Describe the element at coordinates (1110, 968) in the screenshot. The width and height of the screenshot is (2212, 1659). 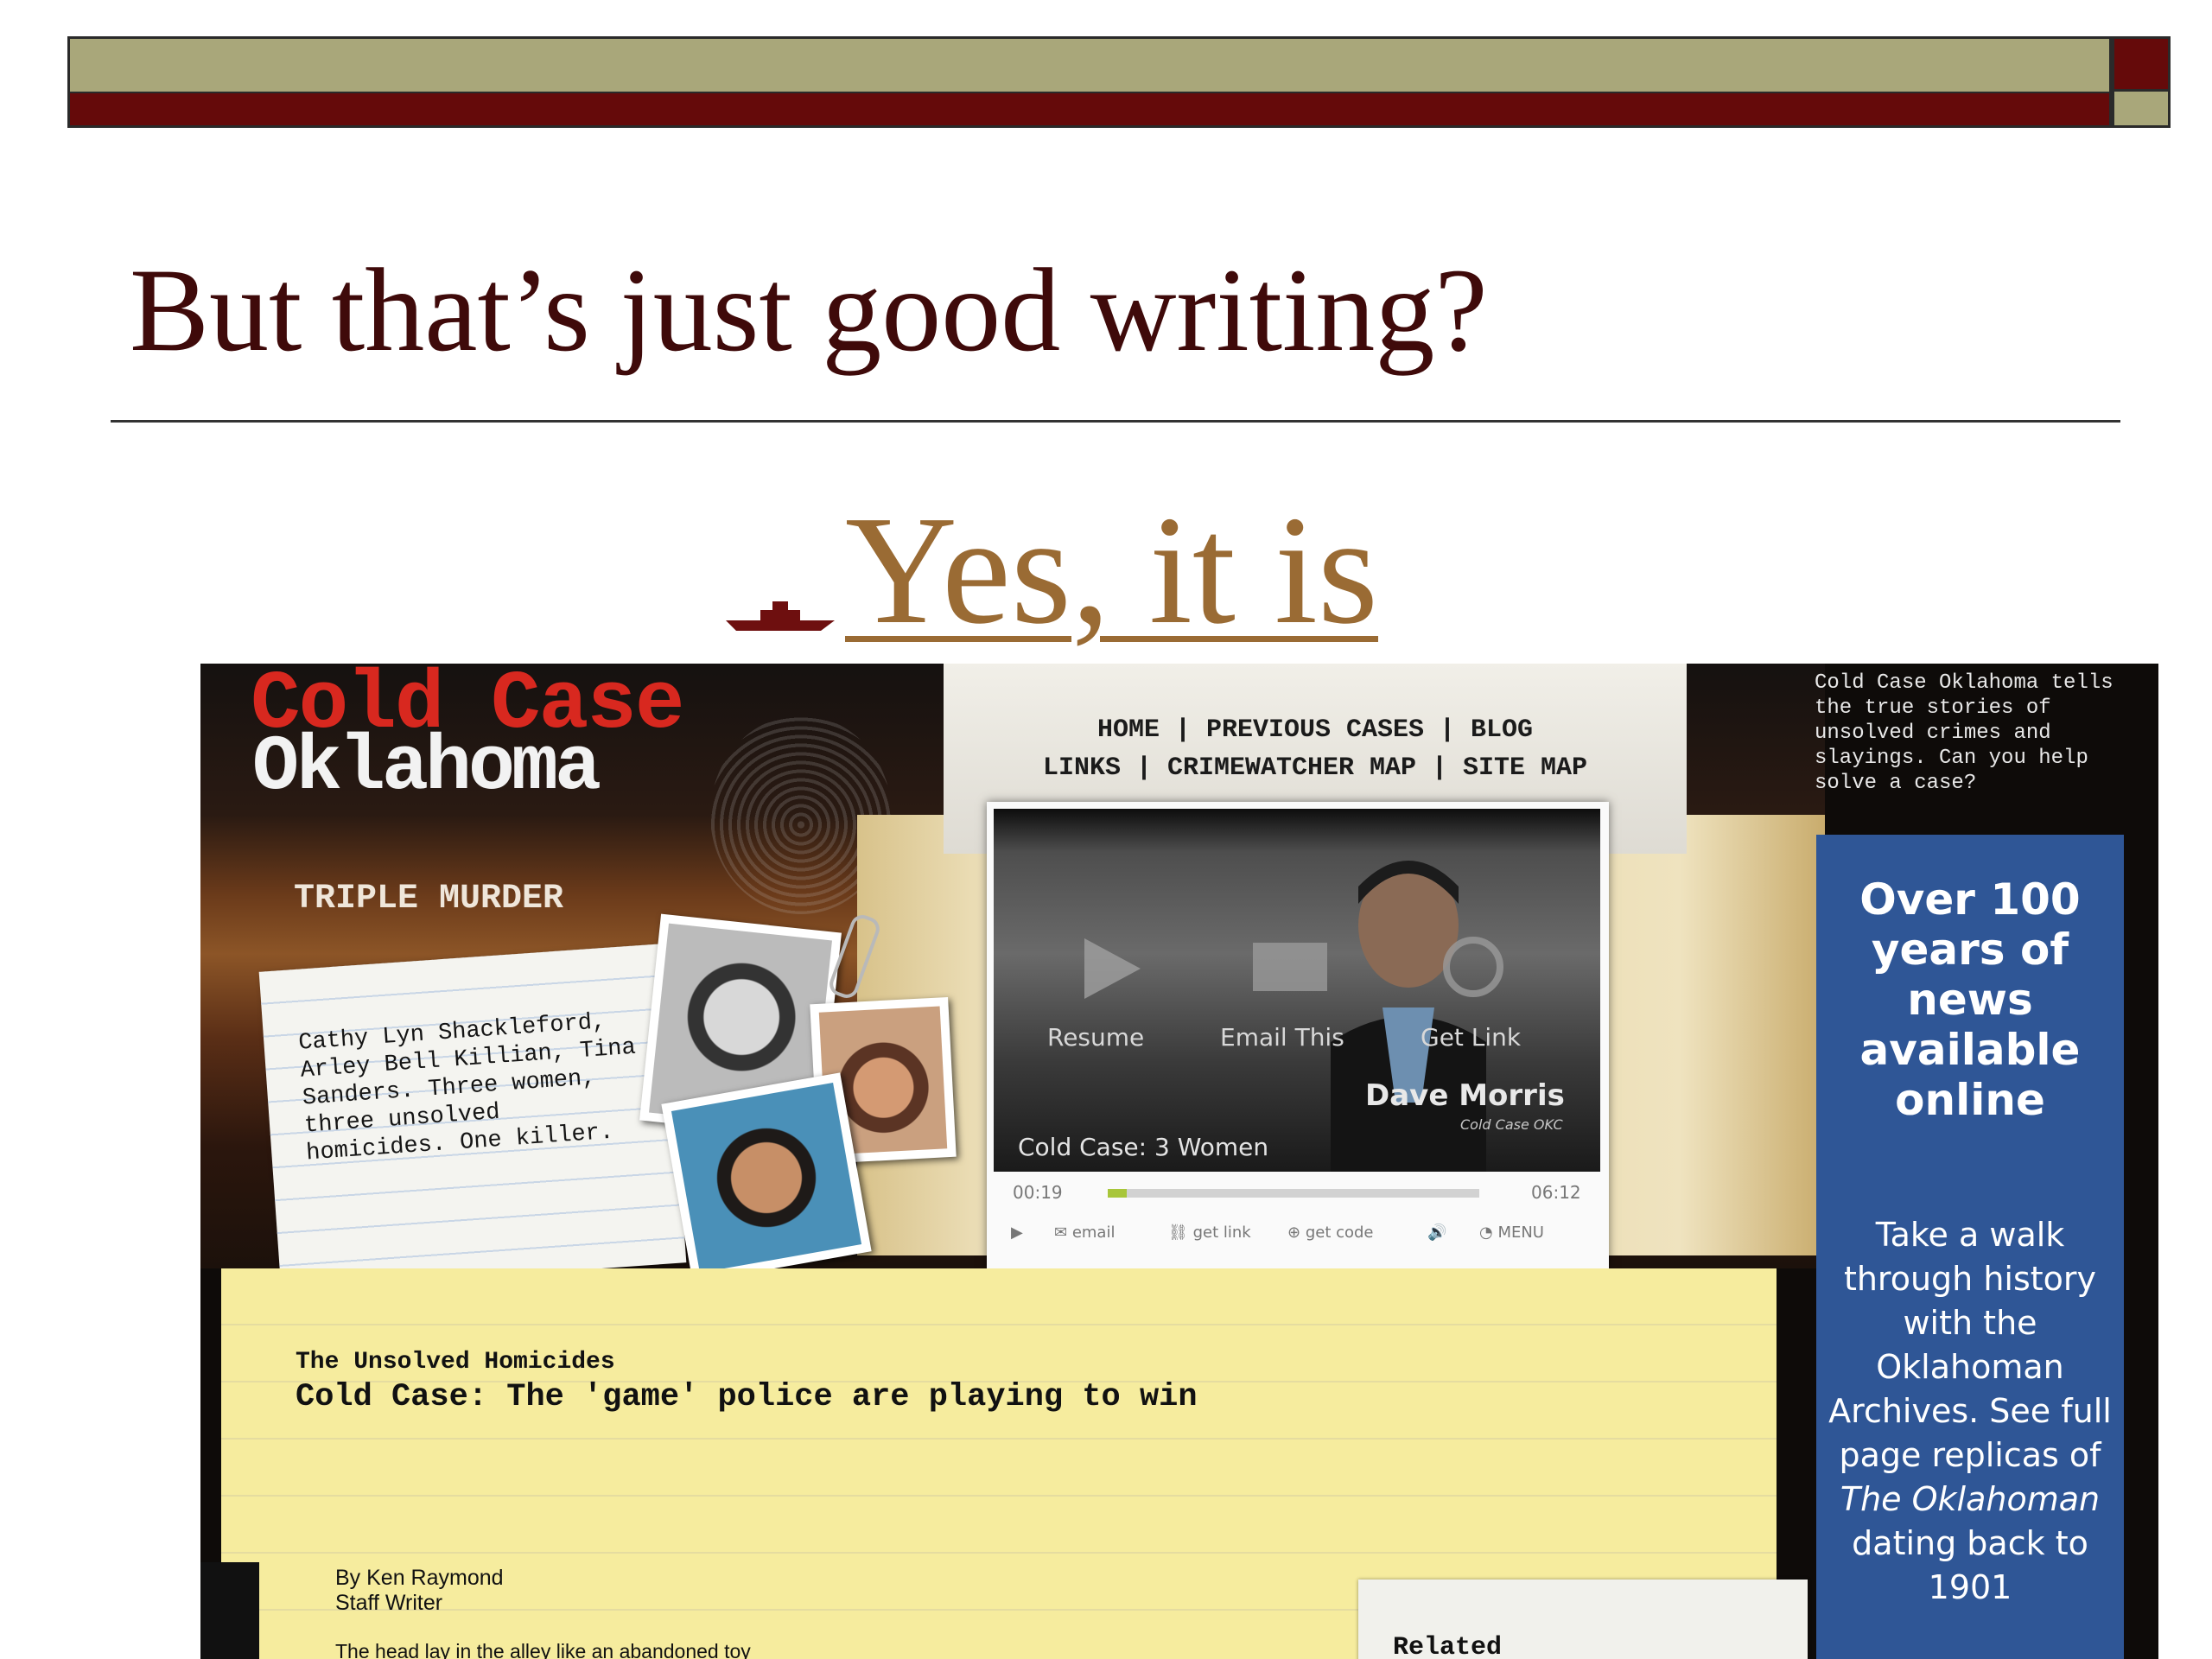
I see `play-icon` at that location.